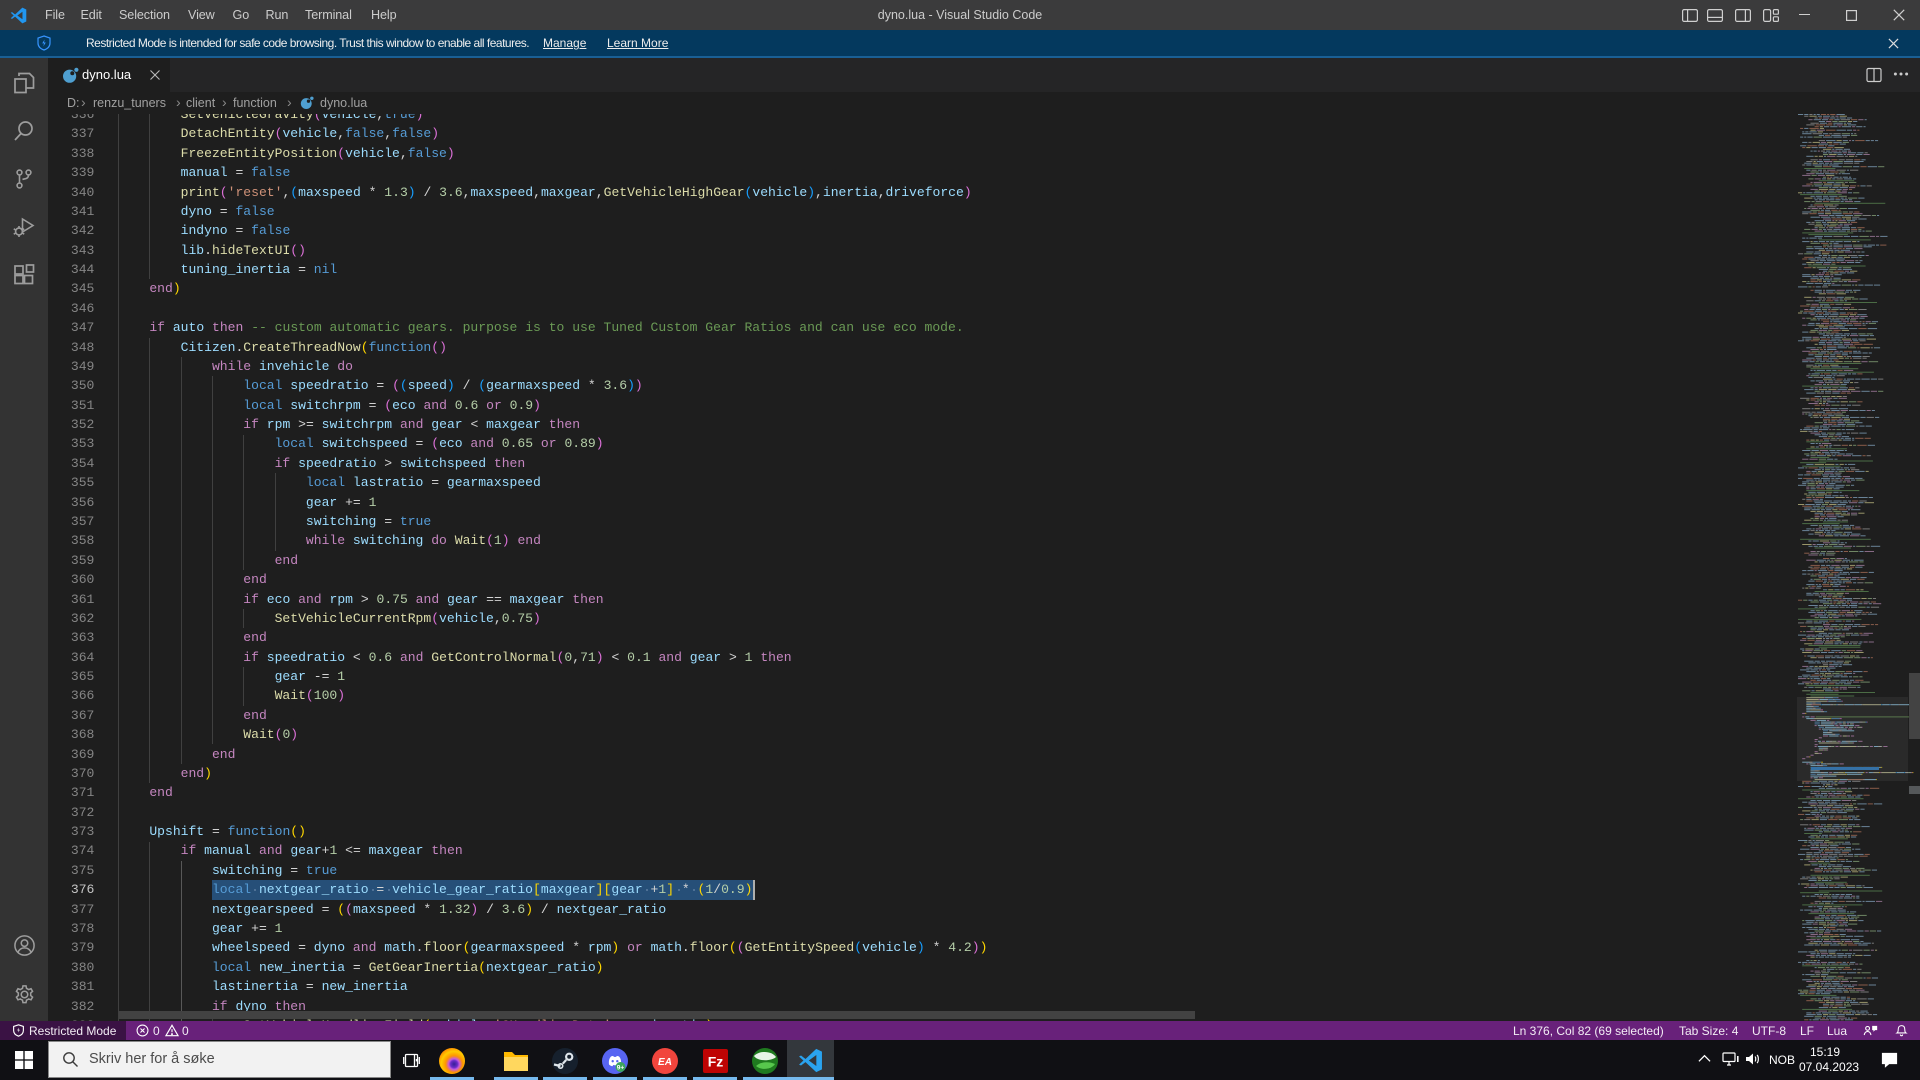 The height and width of the screenshot is (1080, 1920). What do you see at coordinates (716, 1061) in the screenshot?
I see `svg-text: Fz` at bounding box center [716, 1061].